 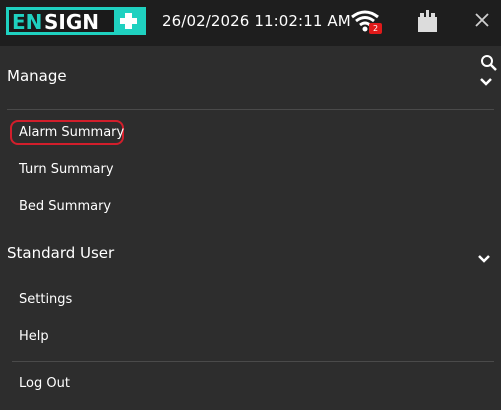 I want to click on menu-item-bed-summary: Bed Summary, so click(x=65, y=206).